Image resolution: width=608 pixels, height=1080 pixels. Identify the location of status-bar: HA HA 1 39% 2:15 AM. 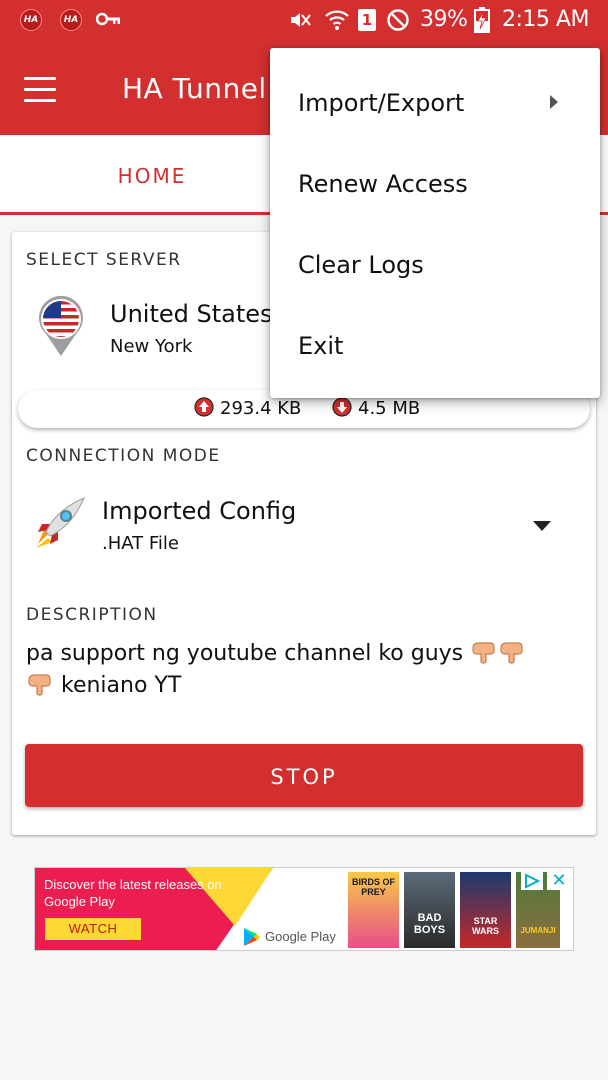
(304, 20).